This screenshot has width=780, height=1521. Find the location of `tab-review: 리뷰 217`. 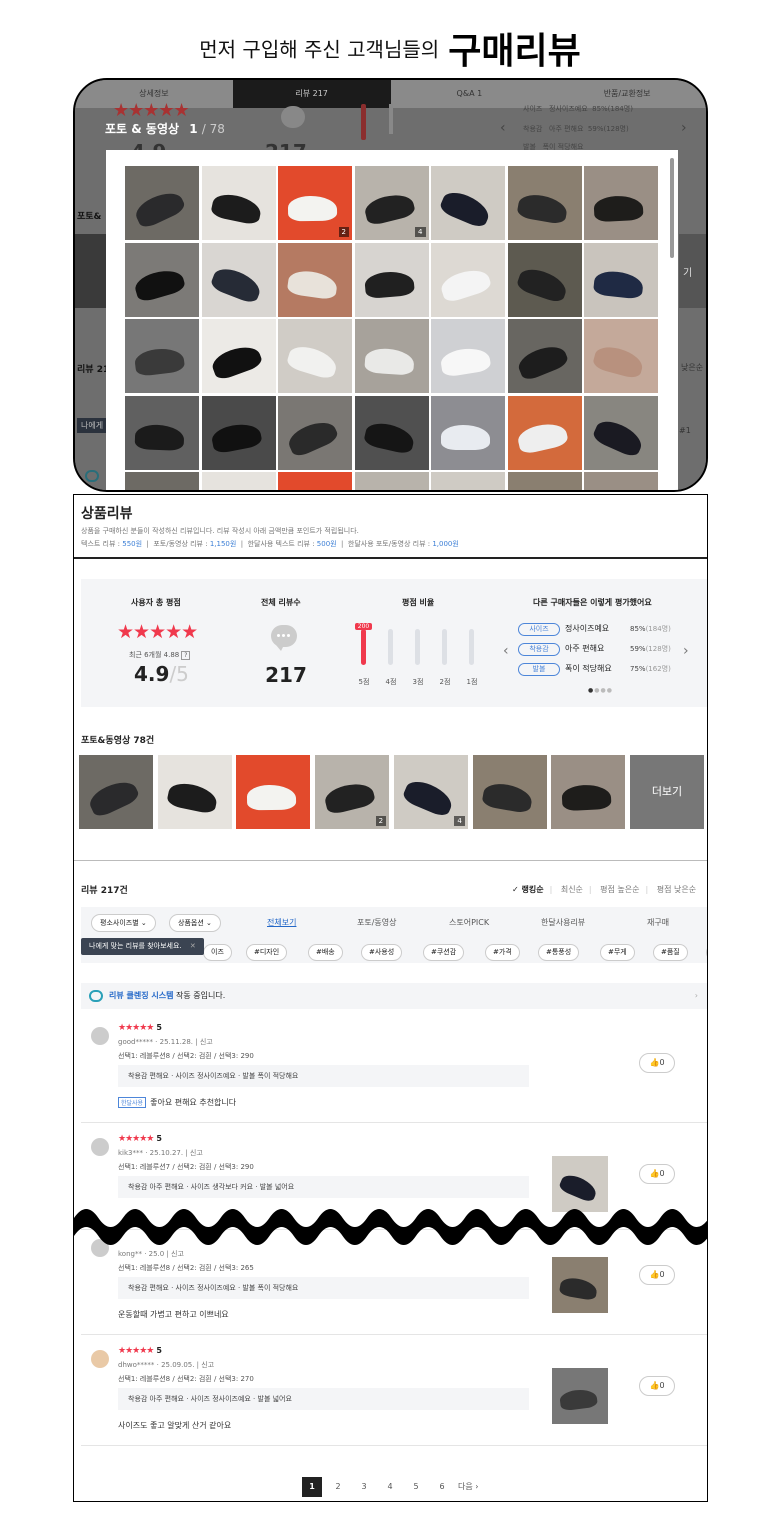

tab-review: 리뷰 217 is located at coordinates (311, 94).